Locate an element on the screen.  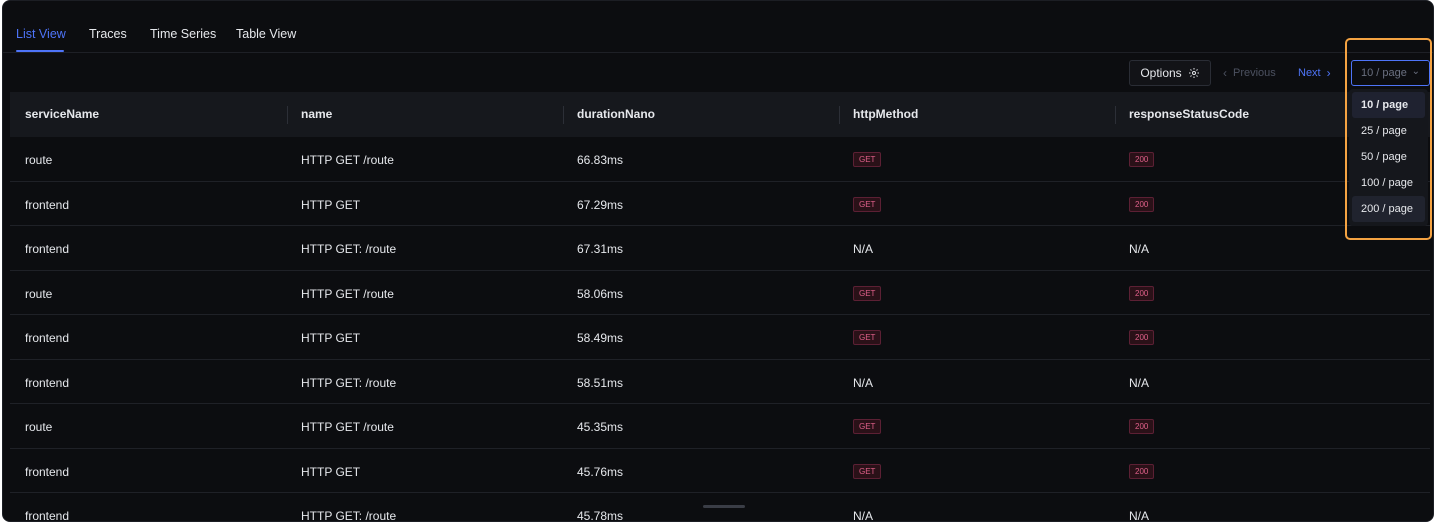
table-cell: 67.29ms is located at coordinates (600, 204).